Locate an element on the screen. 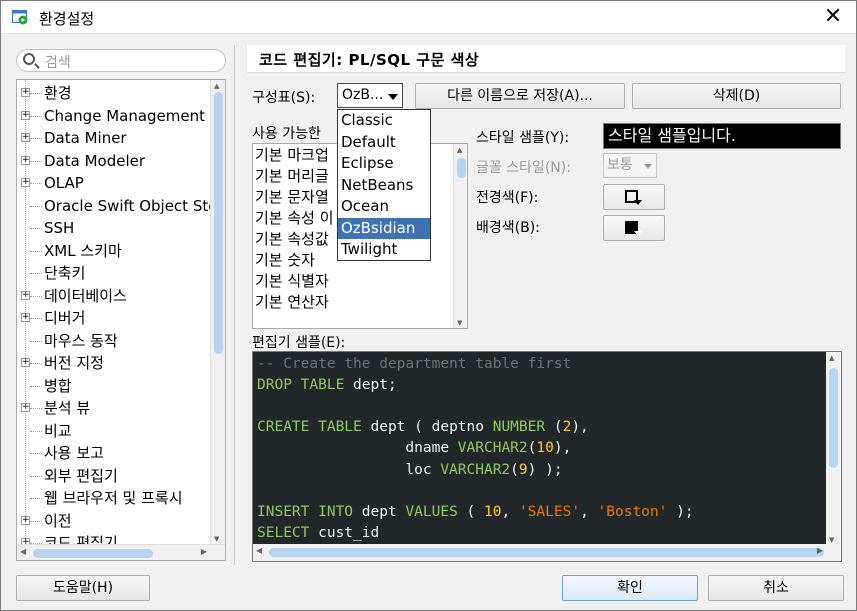  tree-item: + 디버거 is located at coordinates (114, 318).